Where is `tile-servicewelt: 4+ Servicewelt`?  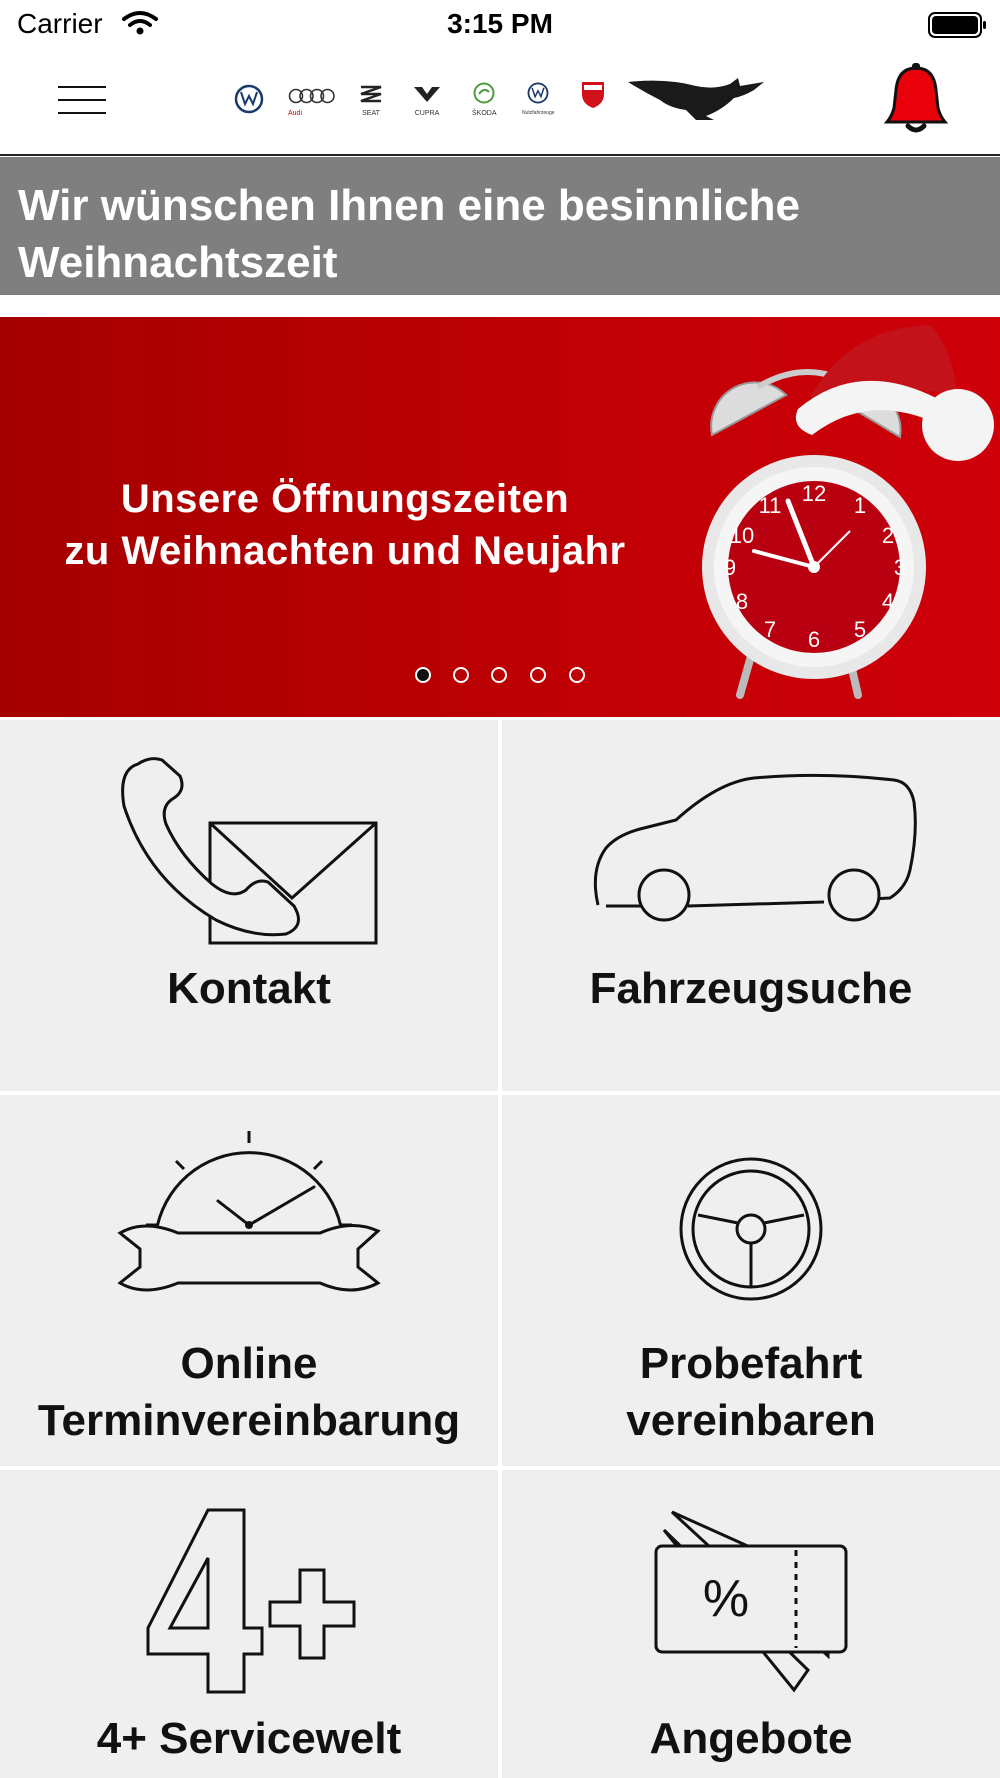
tile-servicewelt: 4+ Servicewelt is located at coordinates (249, 1624).